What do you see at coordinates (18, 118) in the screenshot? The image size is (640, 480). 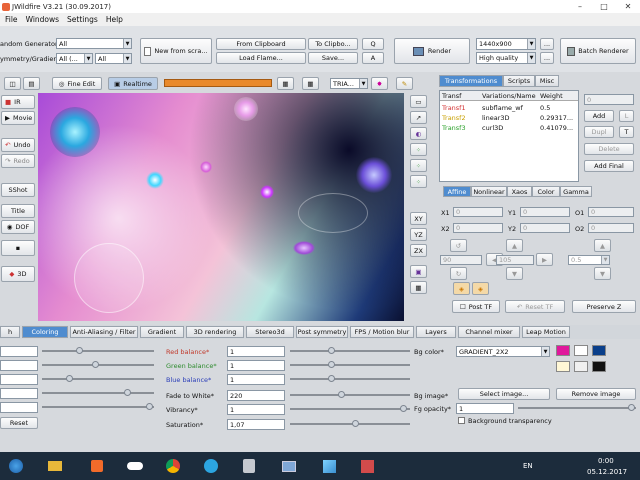 I see `movie-button: ▶ Movie` at bounding box center [18, 118].